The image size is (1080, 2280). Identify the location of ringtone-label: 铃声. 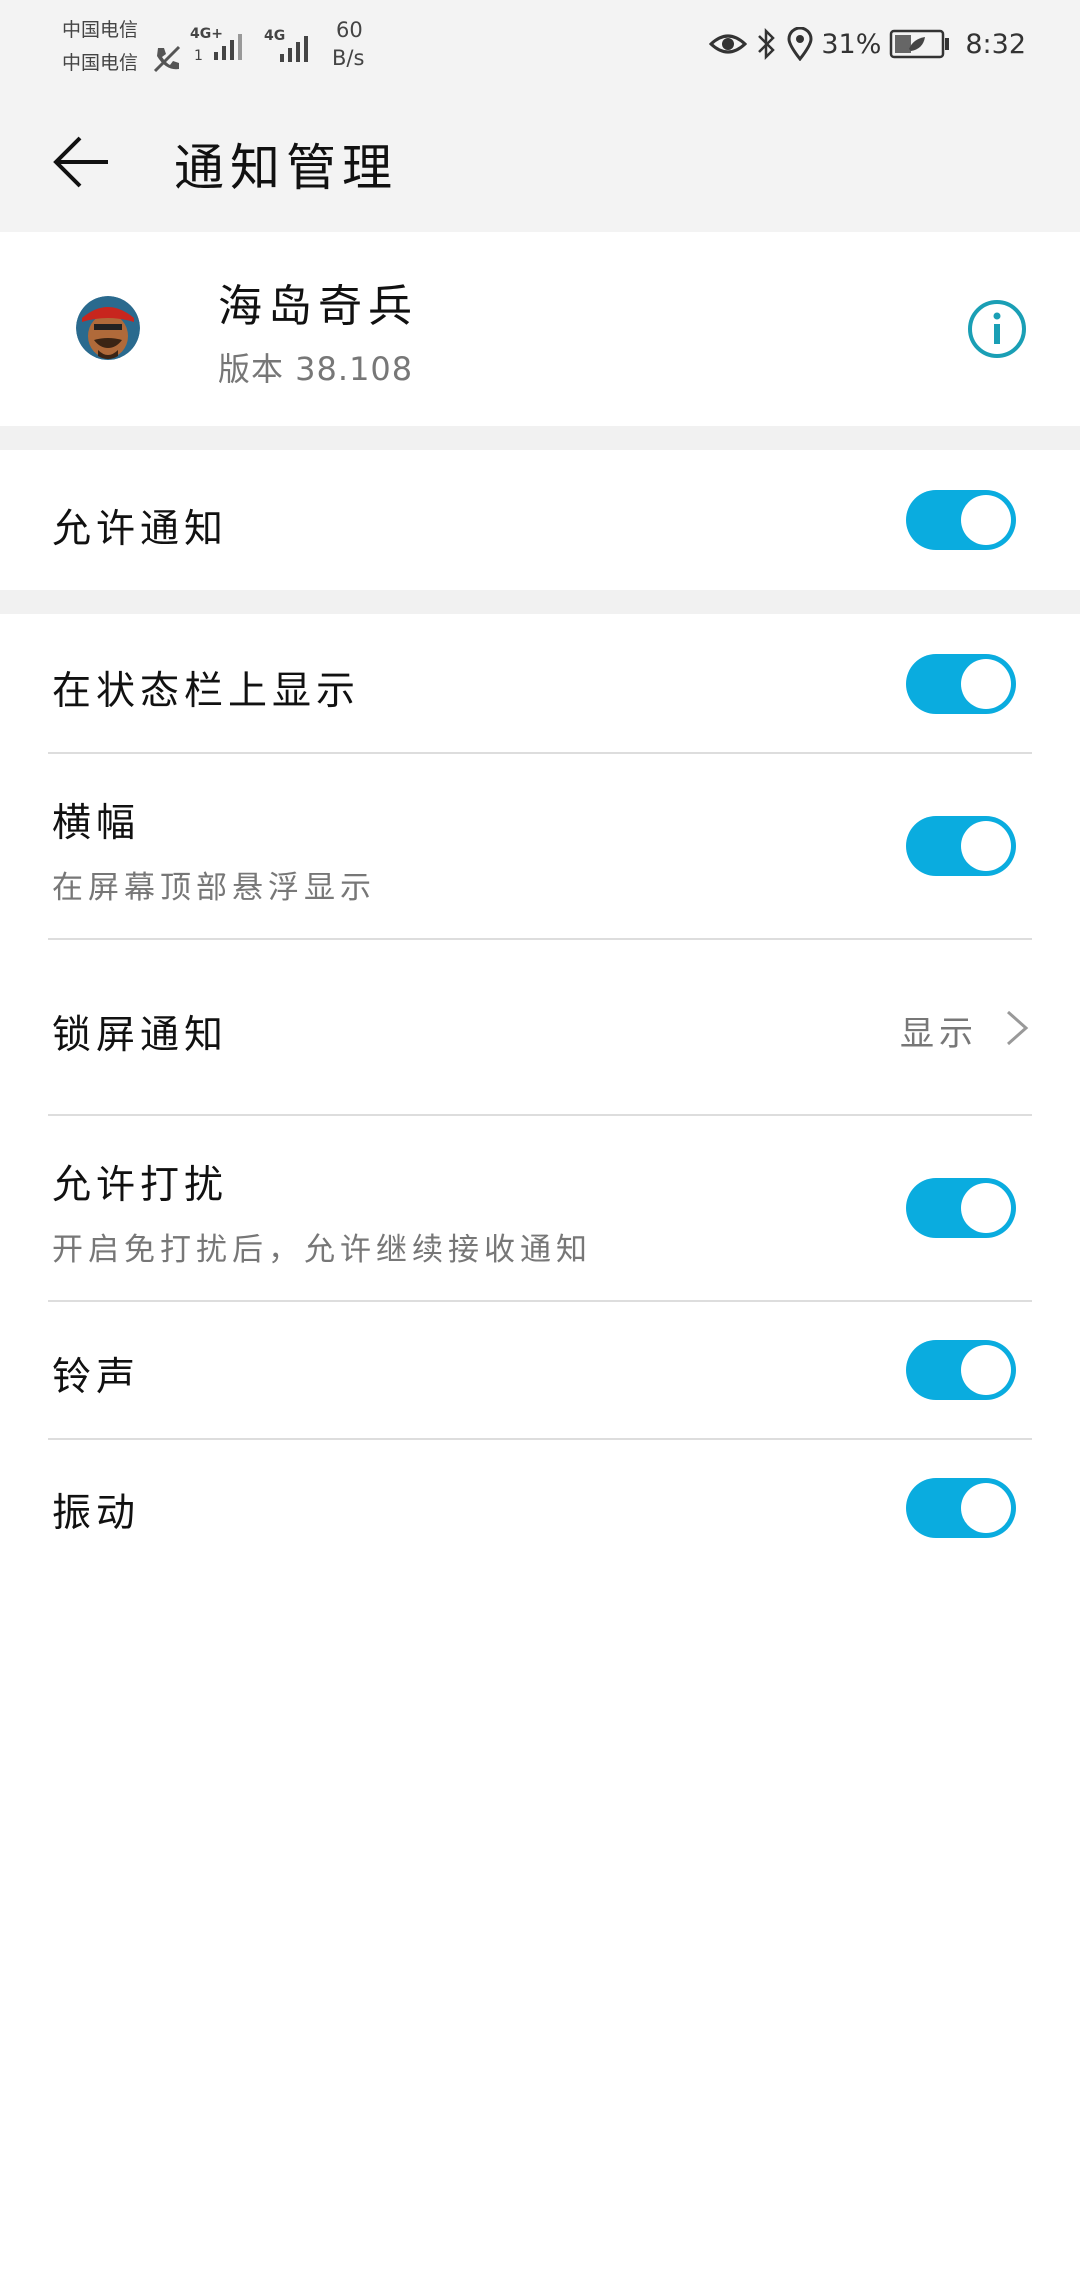
(96, 1377).